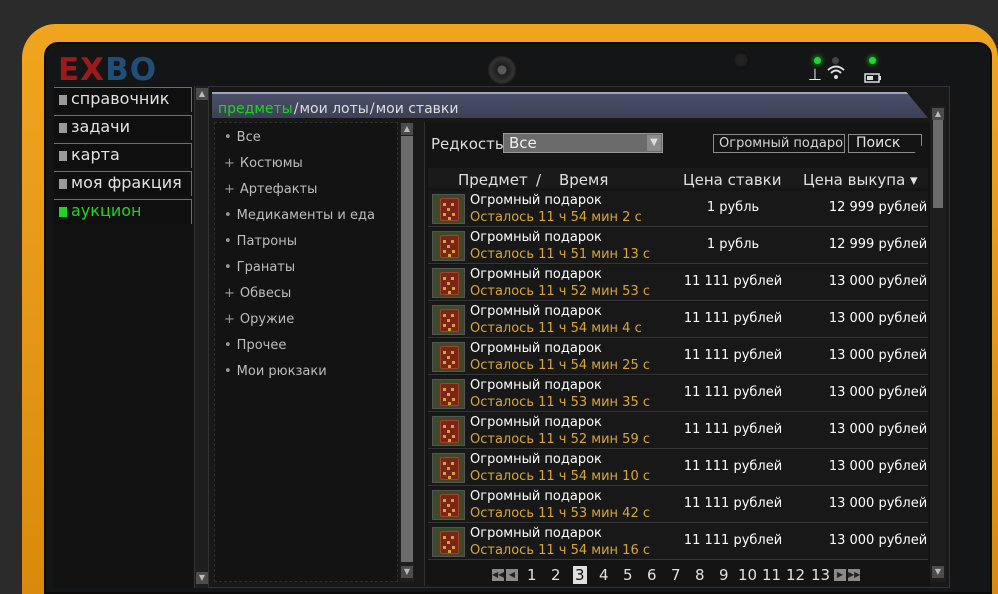 Image resolution: width=998 pixels, height=594 pixels. I want to click on menu-item-tasks: задачи, so click(123, 127).